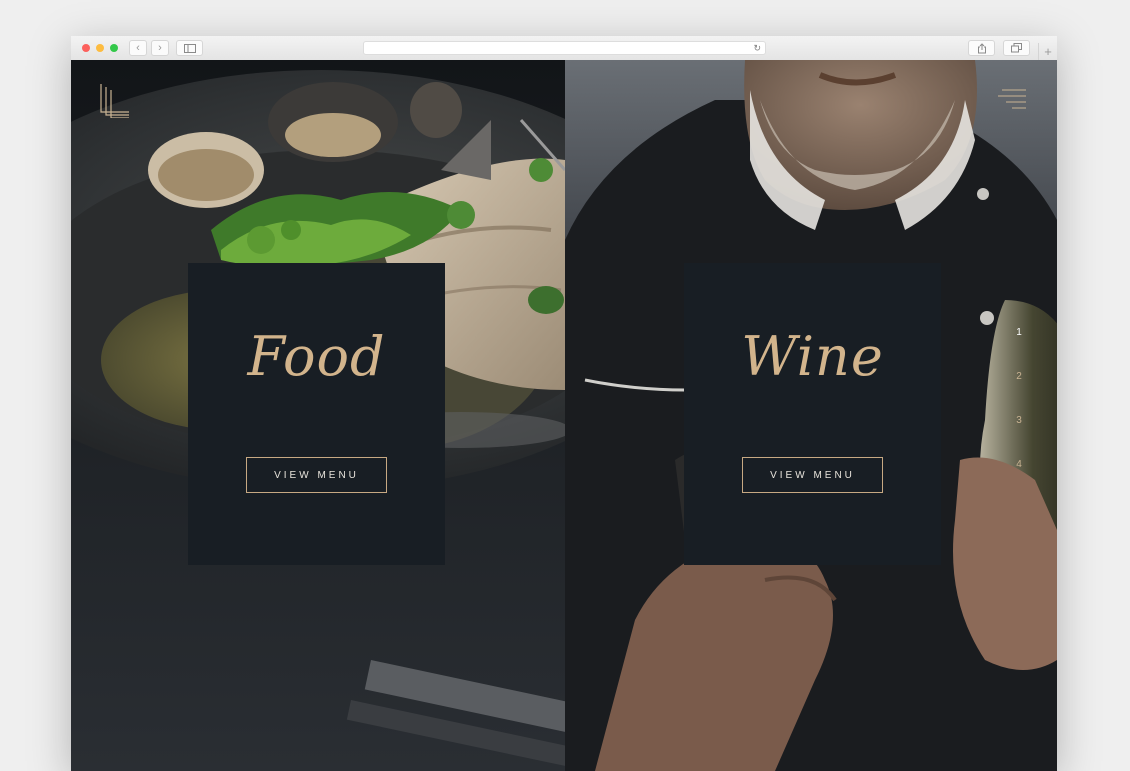  I want to click on lines-logo-icon, so click(114, 100).